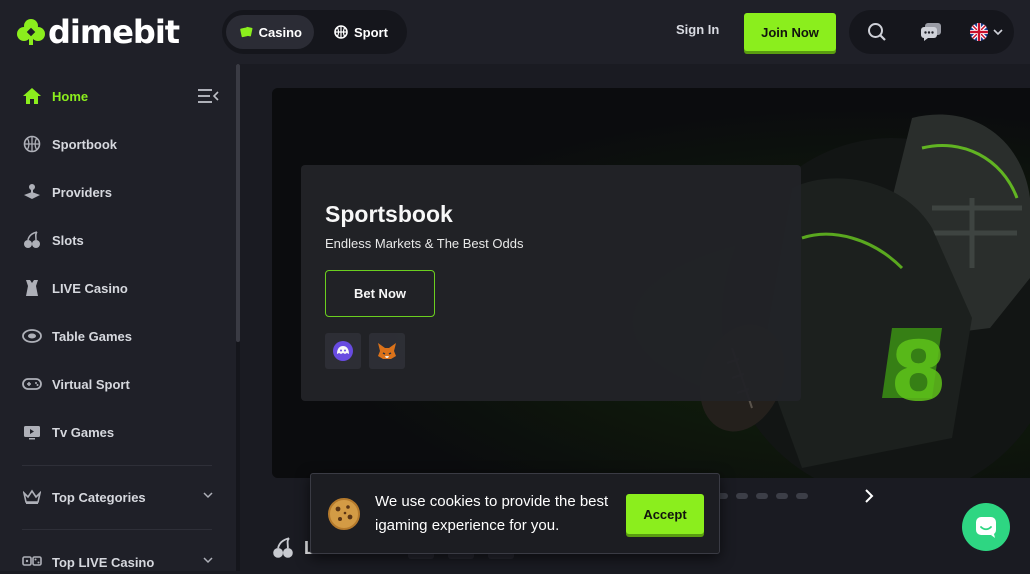  I want to click on tv-icon, so click(32, 432).